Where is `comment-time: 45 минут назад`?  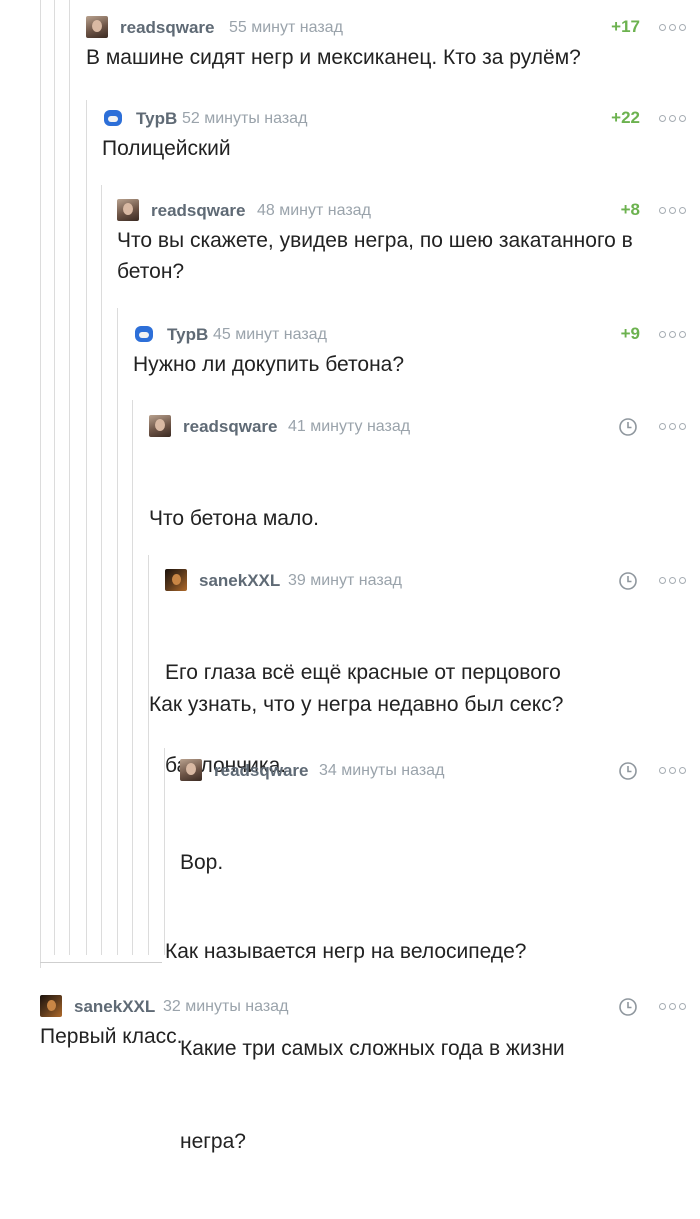 comment-time: 45 минут назад is located at coordinates (270, 335).